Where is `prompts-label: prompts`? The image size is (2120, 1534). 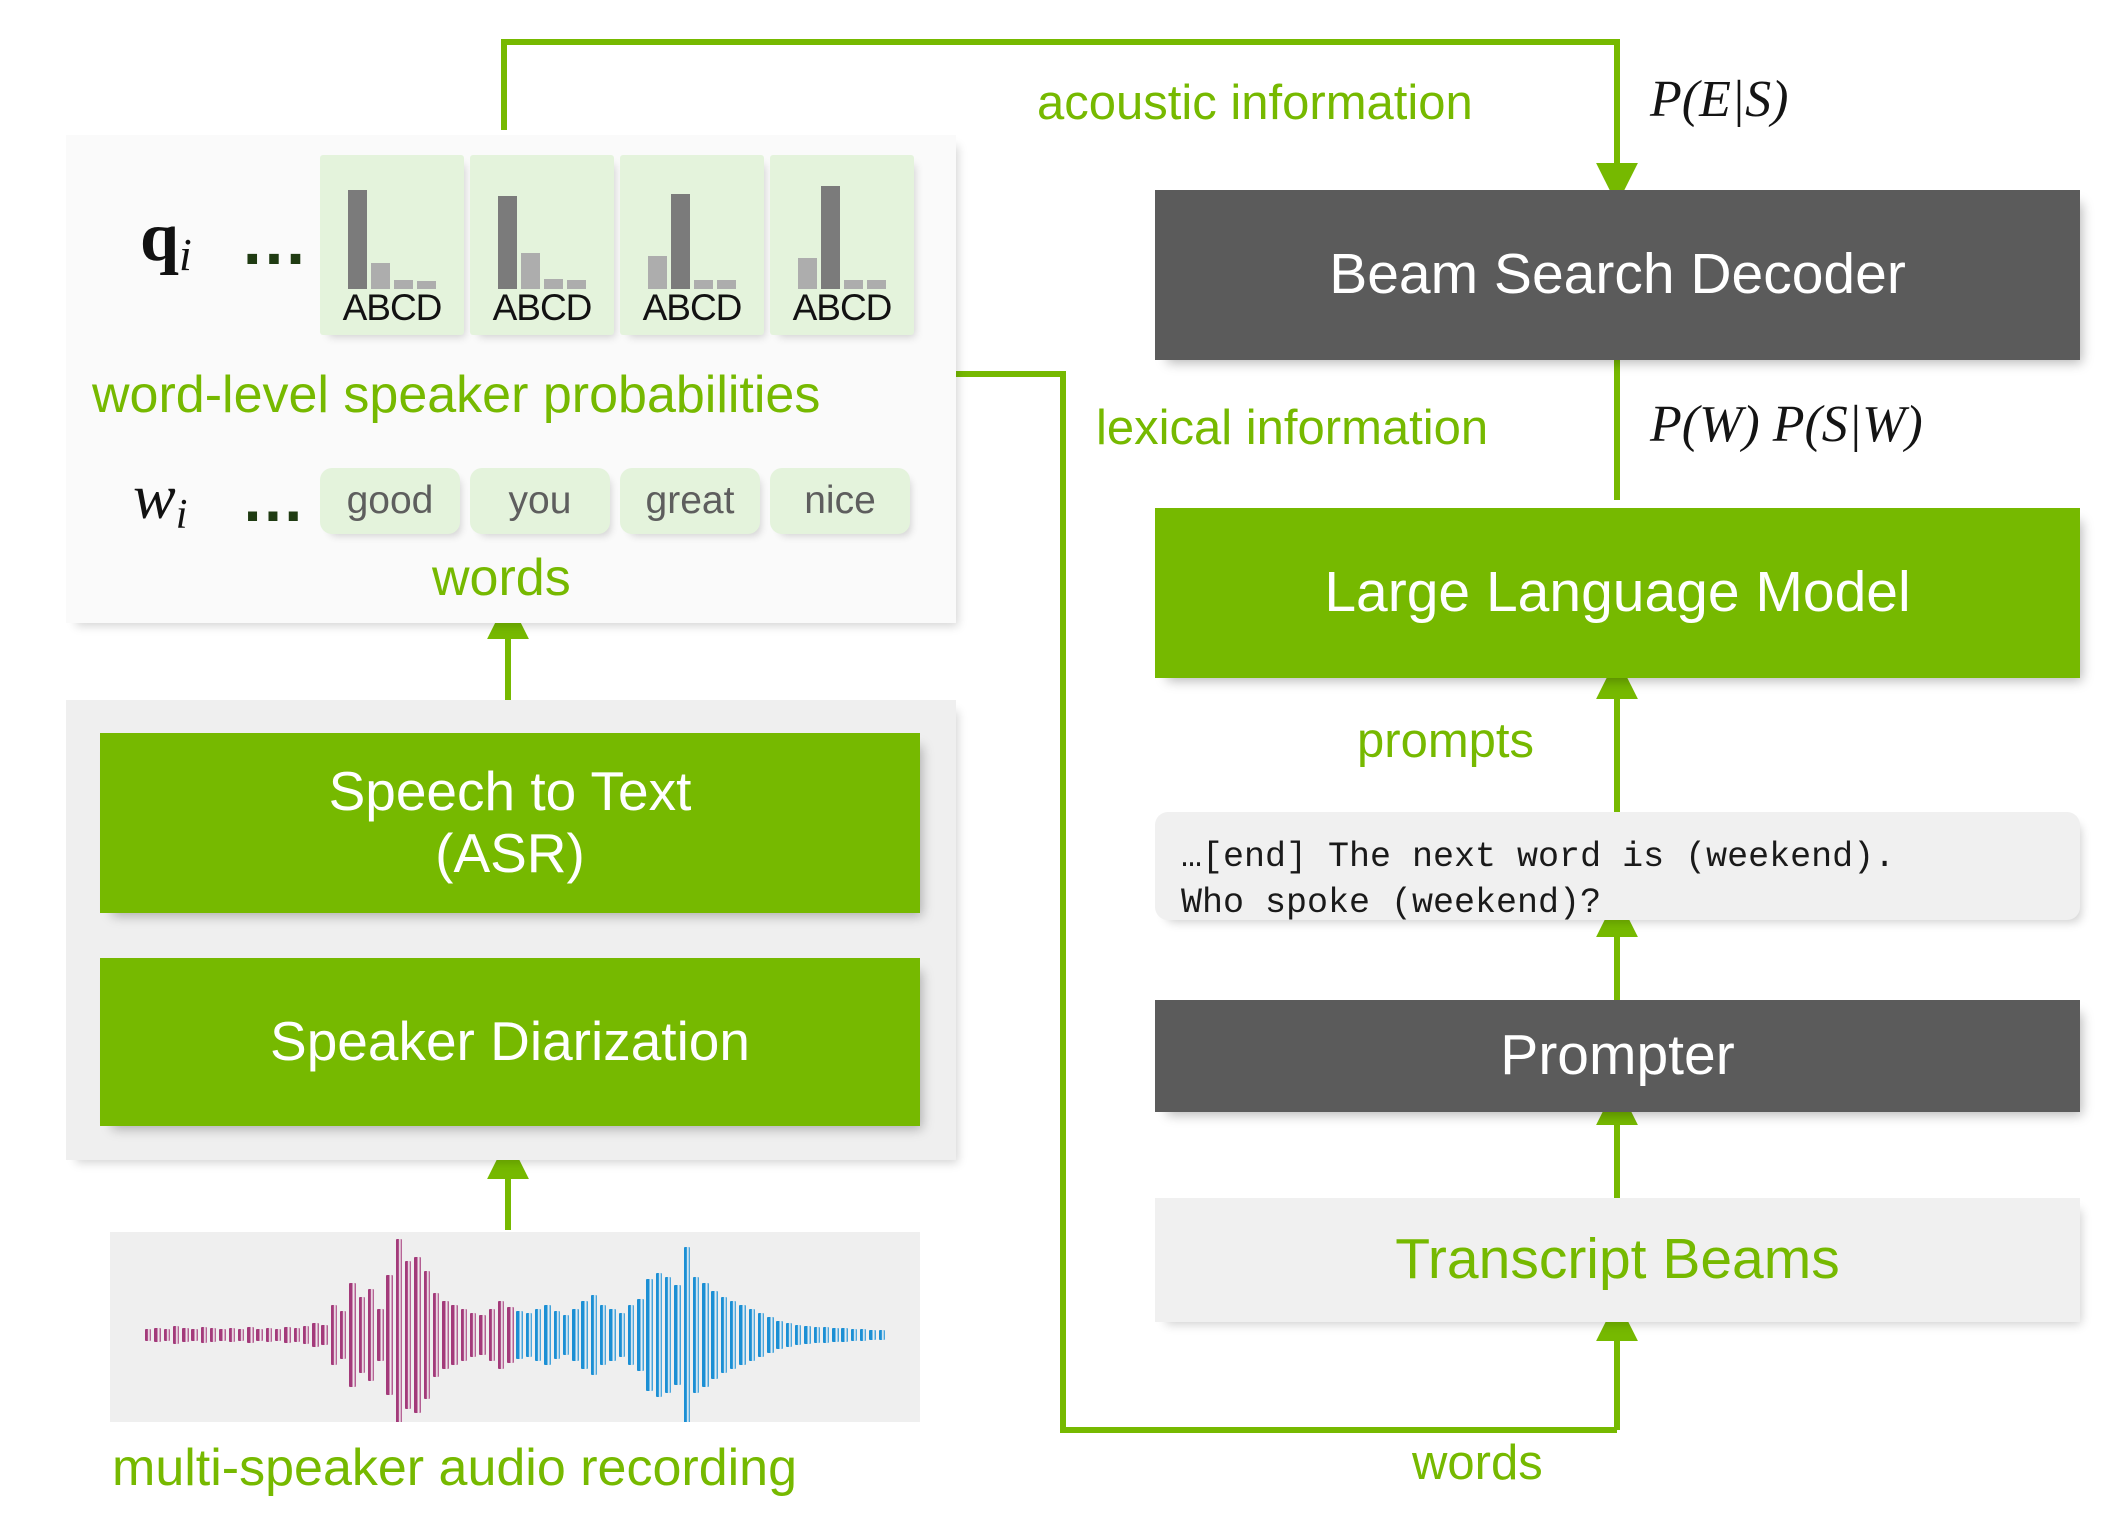
prompts-label: prompts is located at coordinates (1446, 741).